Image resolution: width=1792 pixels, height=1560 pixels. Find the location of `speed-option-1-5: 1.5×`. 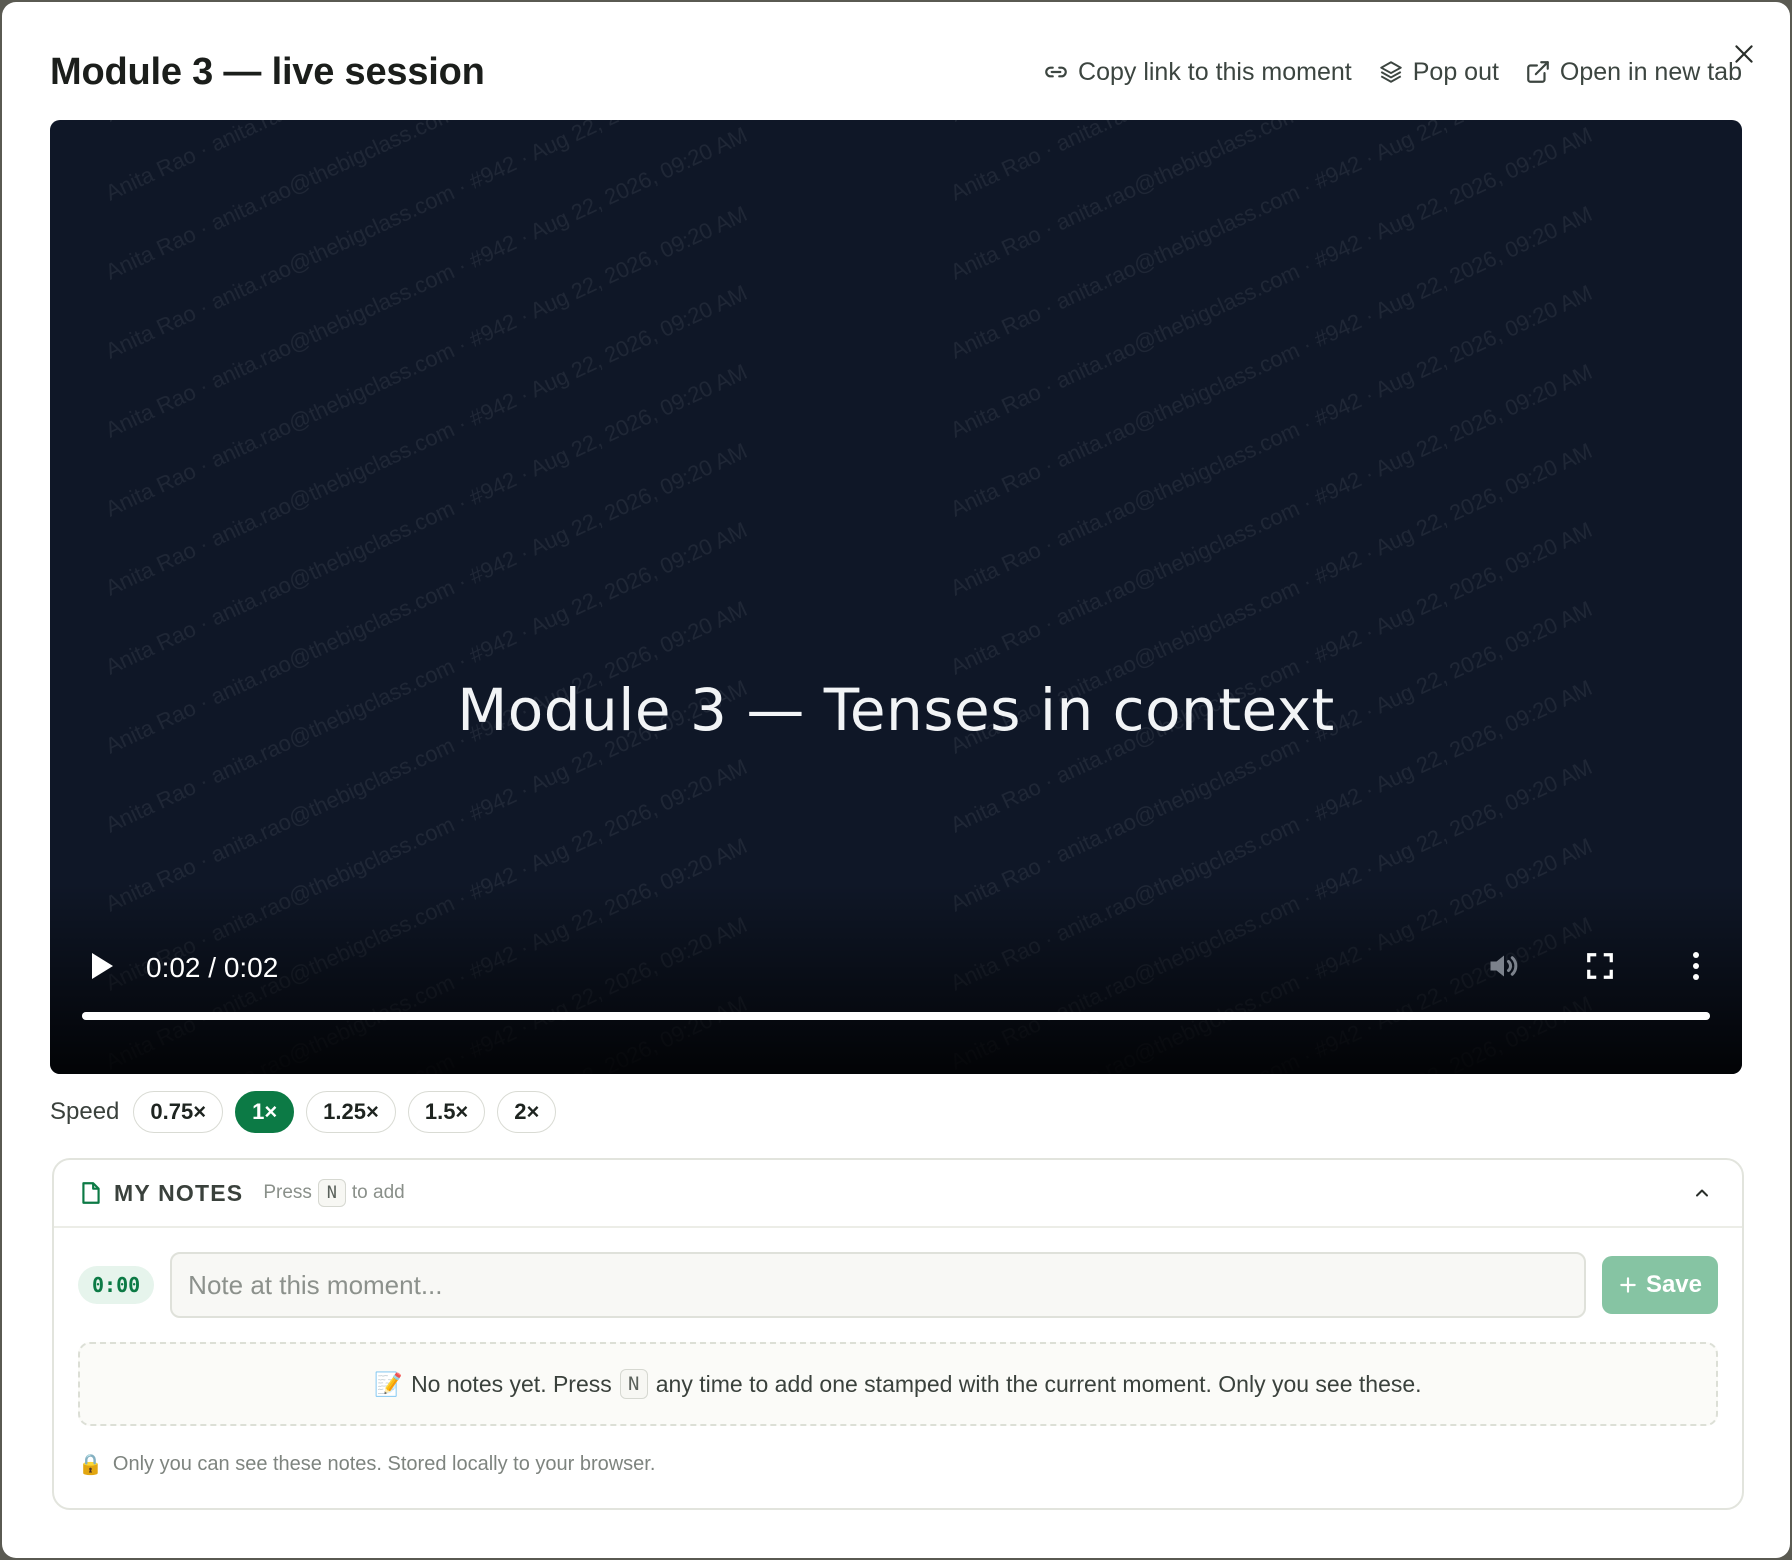

speed-option-1-5: 1.5× is located at coordinates (446, 1112).